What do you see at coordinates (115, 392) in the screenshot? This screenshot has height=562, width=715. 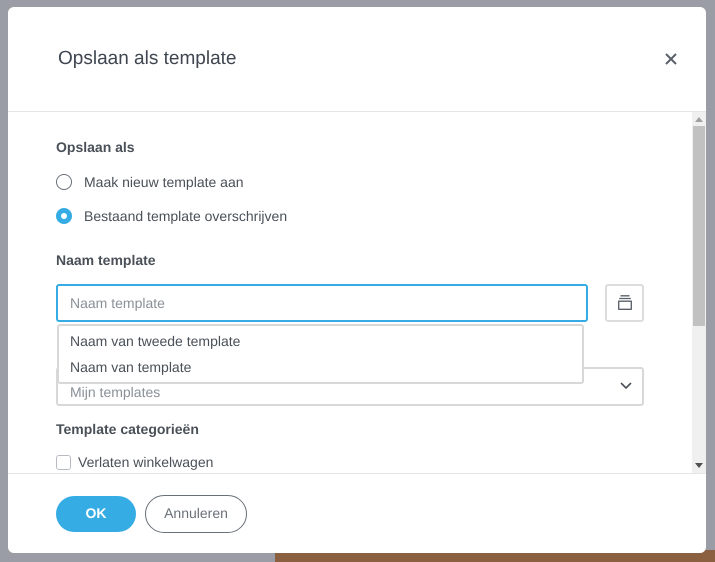 I see `select-value: Mijn templates` at bounding box center [115, 392].